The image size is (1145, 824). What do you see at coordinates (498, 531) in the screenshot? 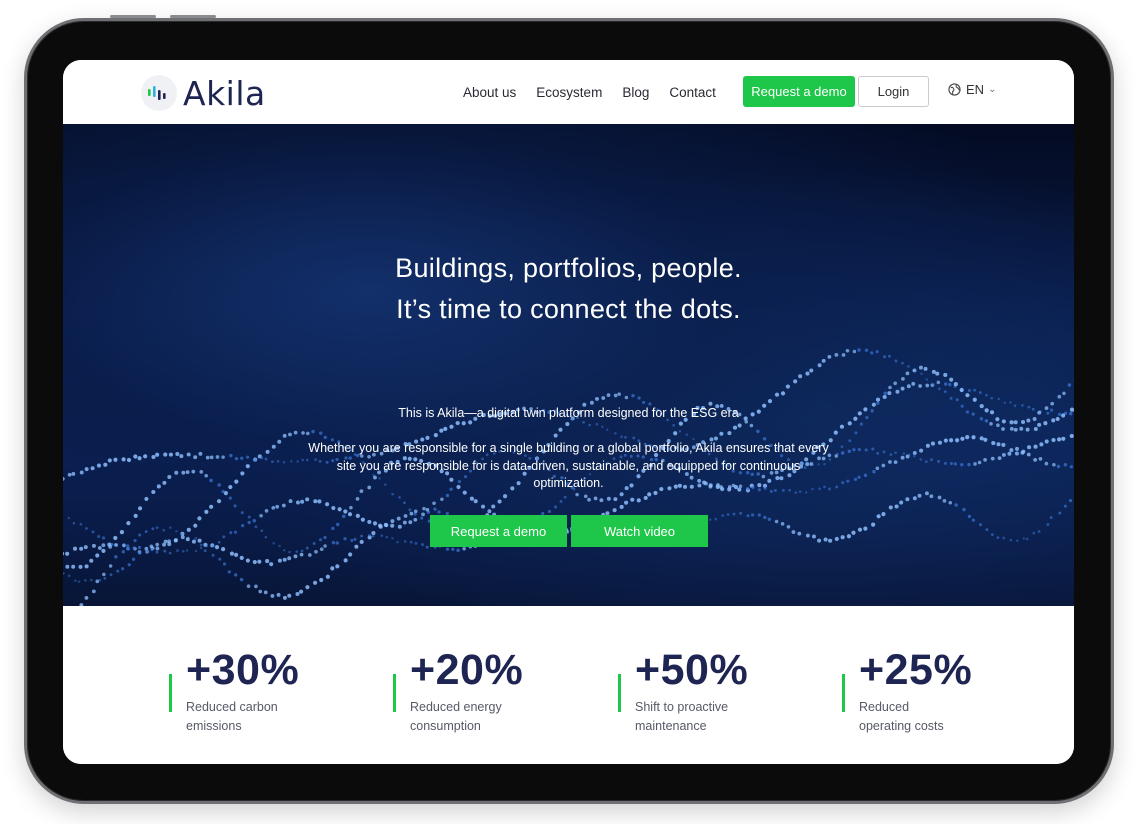
I see `hero-request-demo-button: Request a demo` at bounding box center [498, 531].